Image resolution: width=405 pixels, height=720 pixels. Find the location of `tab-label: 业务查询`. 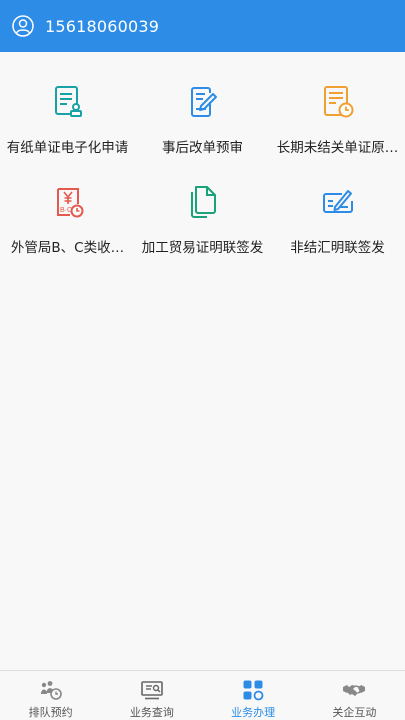

tab-label: 业务查询 is located at coordinates (151, 712).